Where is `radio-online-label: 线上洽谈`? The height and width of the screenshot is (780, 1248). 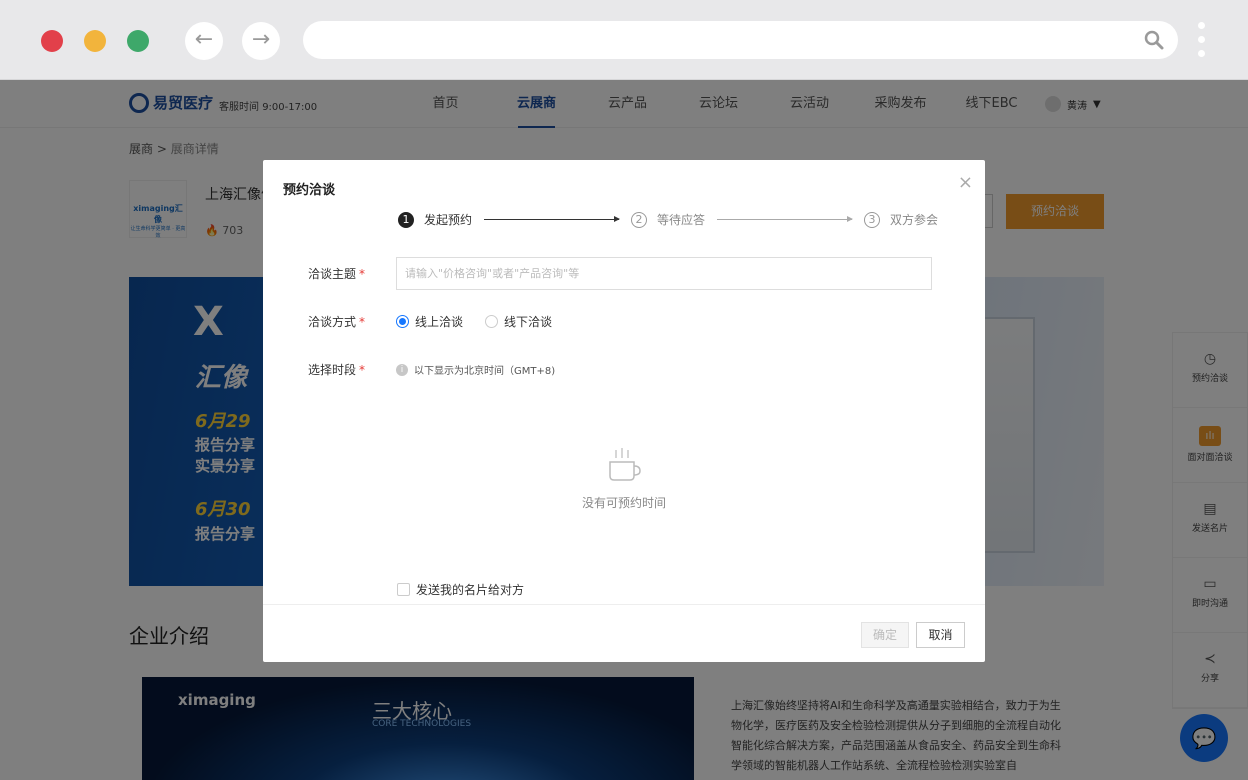
radio-online-label: 线上洽谈 is located at coordinates (439, 322).